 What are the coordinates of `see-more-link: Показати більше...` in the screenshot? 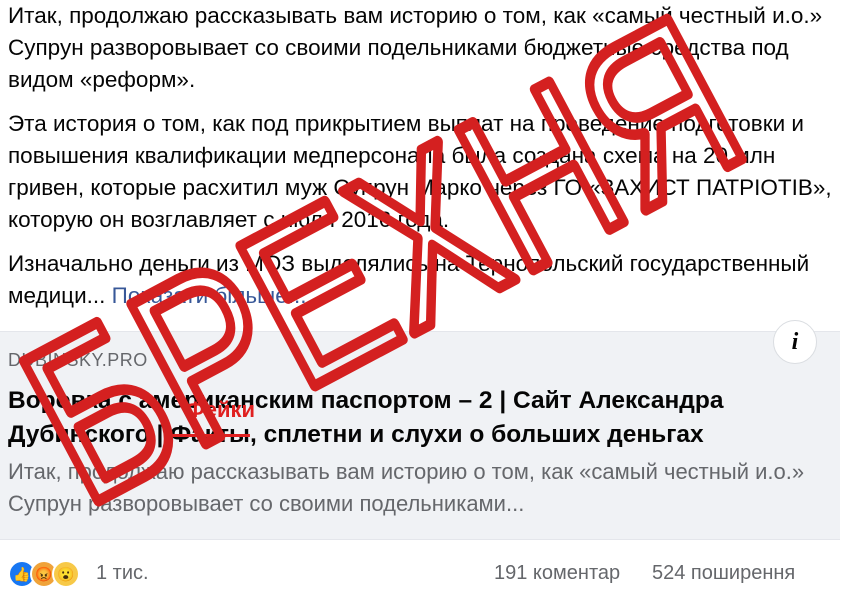 It's located at (209, 295).